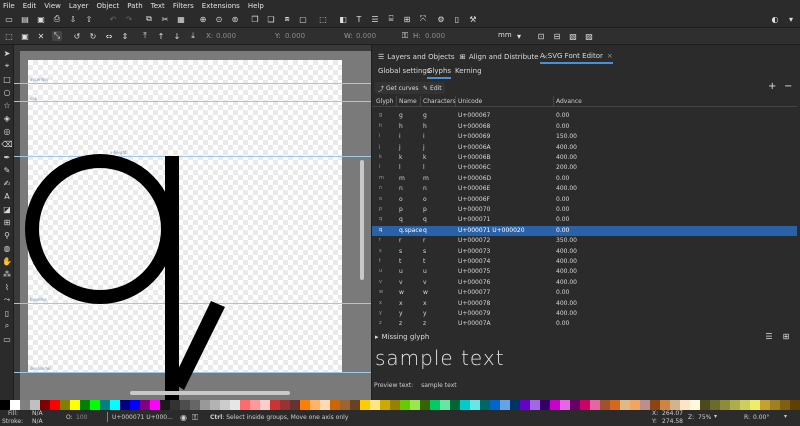 Image resolution: width=800 pixels, height=426 pixels. I want to click on fill-value: N/A, so click(37, 413).